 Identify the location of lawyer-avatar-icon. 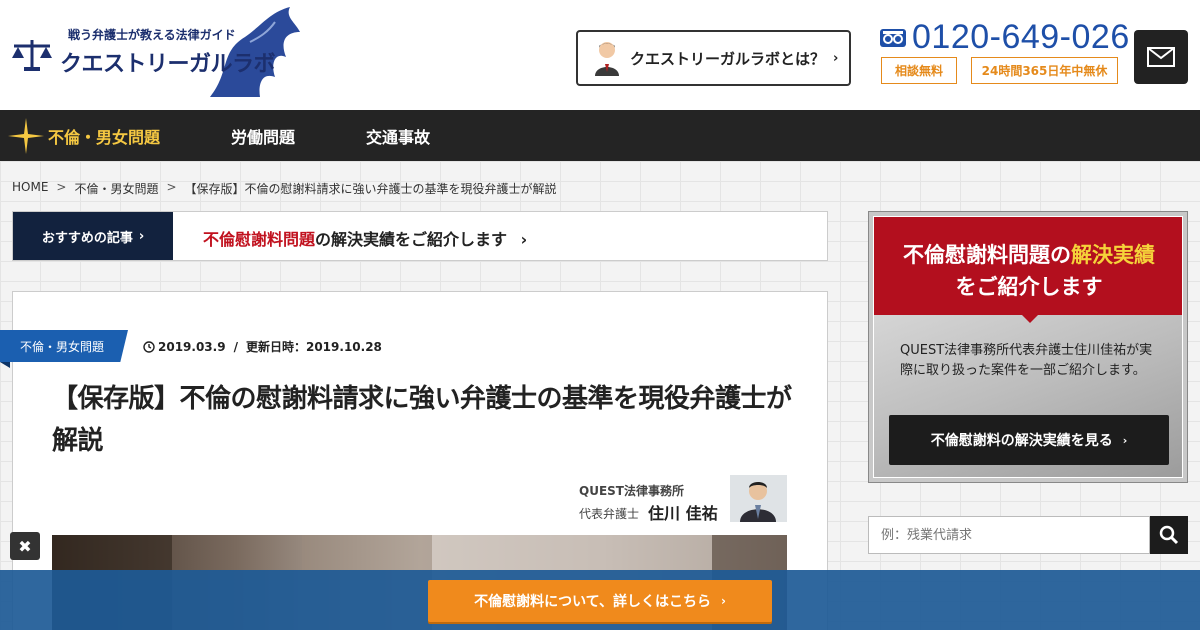
(607, 59).